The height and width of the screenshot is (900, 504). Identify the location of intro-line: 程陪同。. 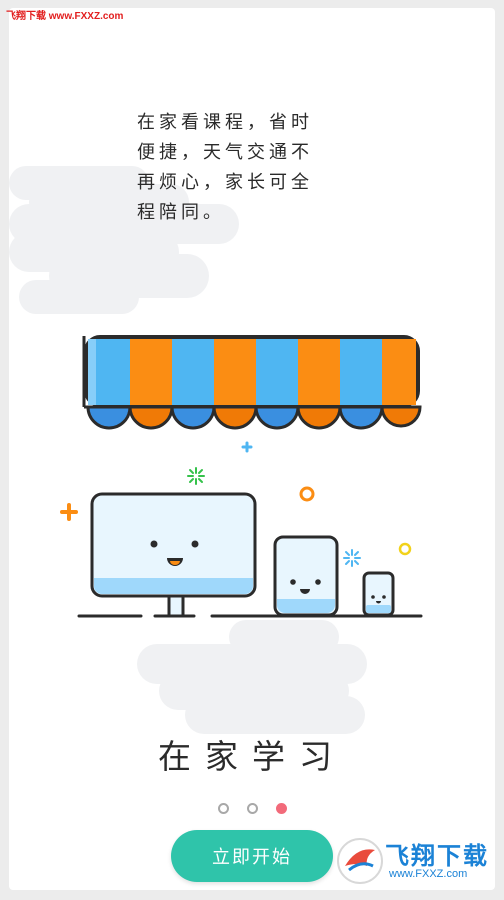
(181, 212).